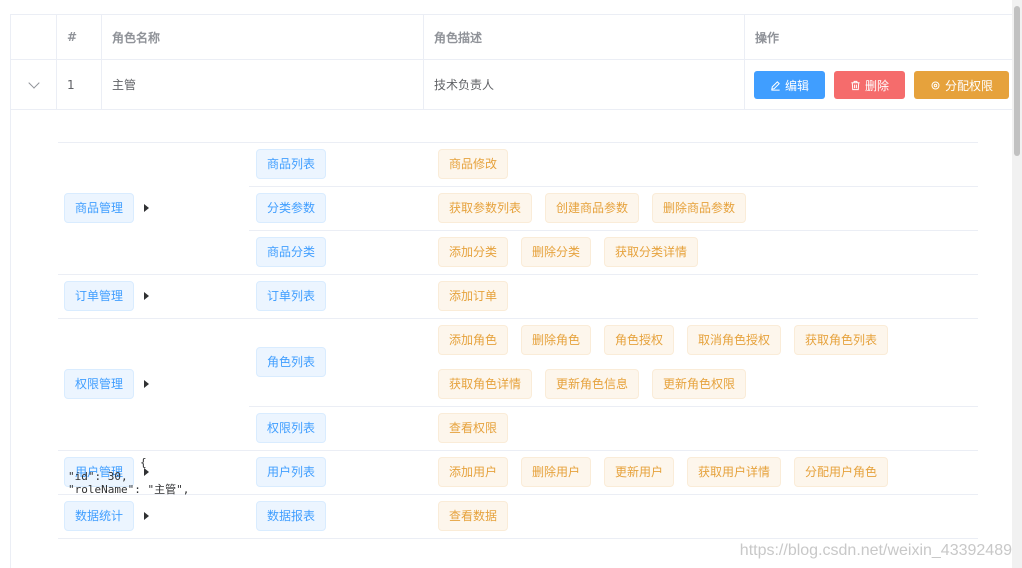 The image size is (1022, 568). What do you see at coordinates (98, 476) in the screenshot?
I see `json-dump-line: "id": 30,` at bounding box center [98, 476].